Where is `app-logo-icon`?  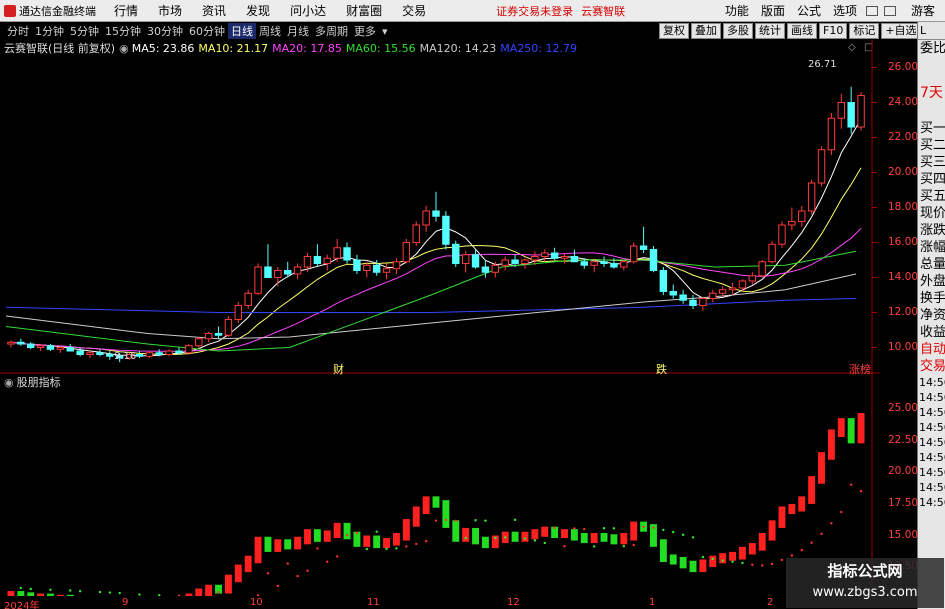 app-logo-icon is located at coordinates (10, 10).